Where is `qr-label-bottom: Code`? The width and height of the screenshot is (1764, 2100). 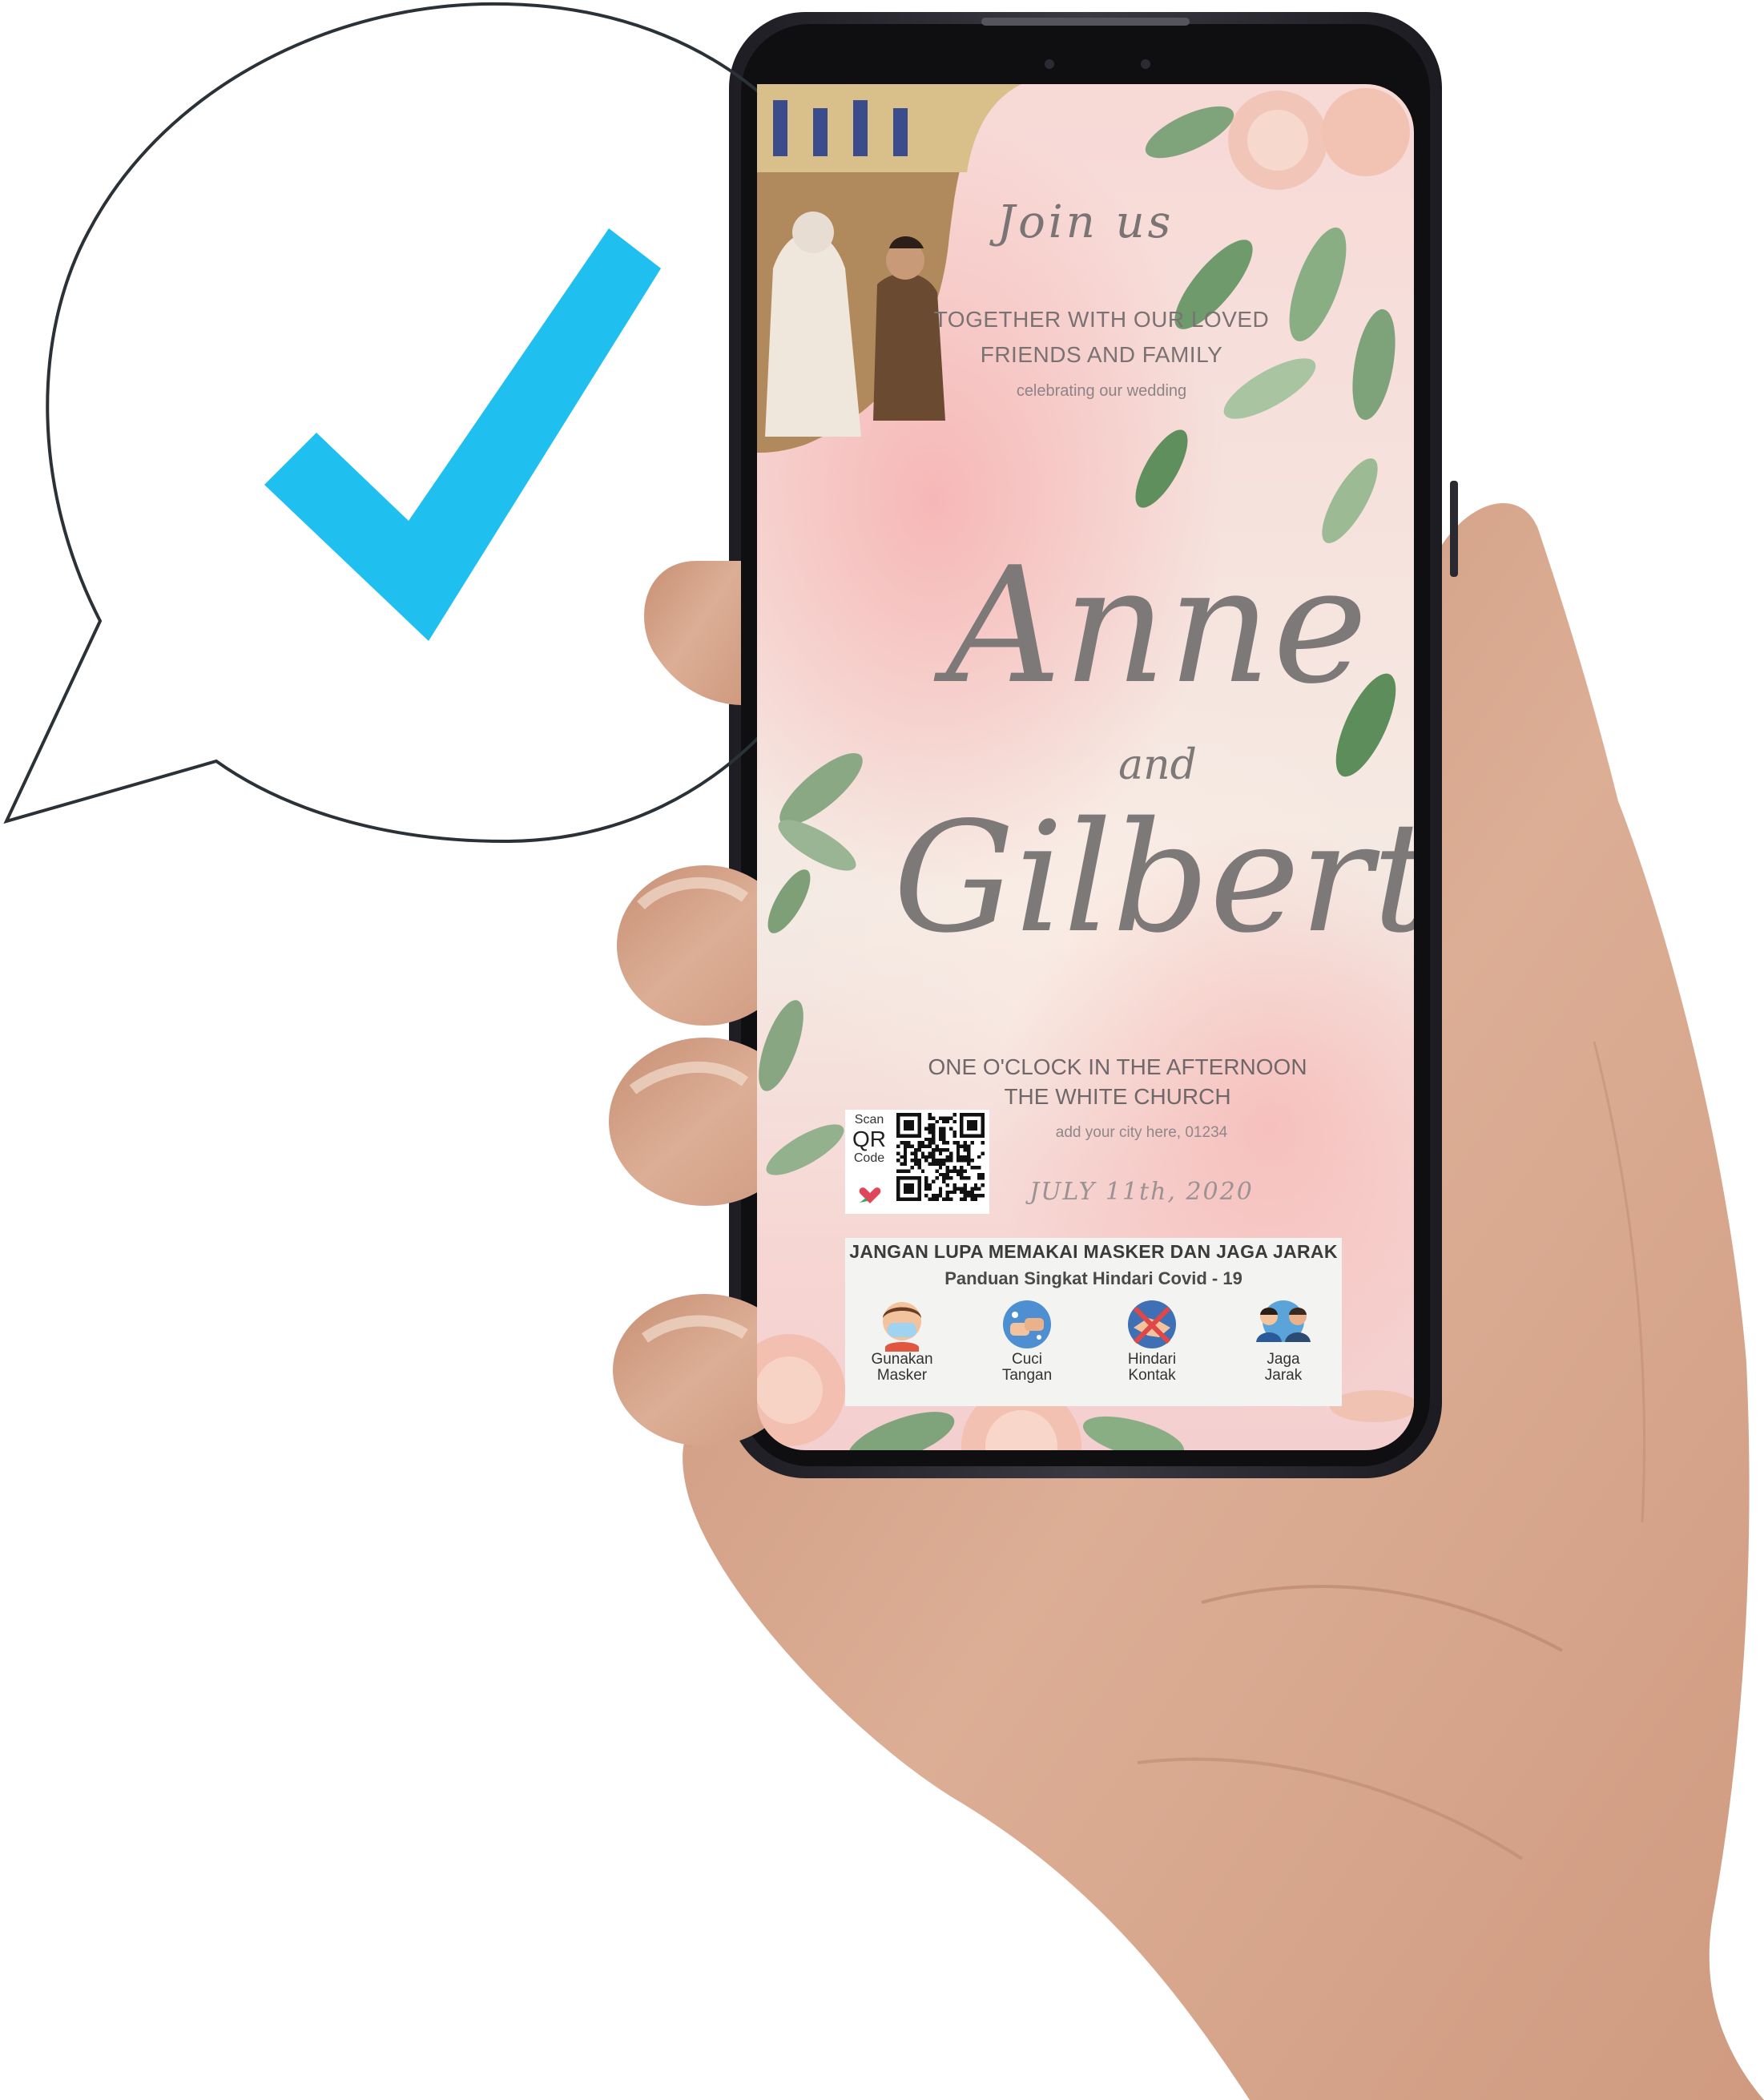 qr-label-bottom: Code is located at coordinates (869, 1158).